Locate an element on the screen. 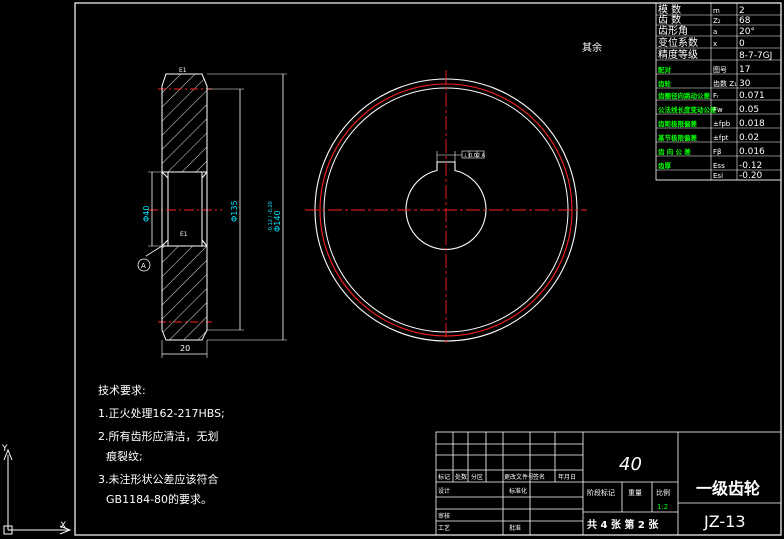  gear-table-value: 20° is located at coordinates (747, 32).